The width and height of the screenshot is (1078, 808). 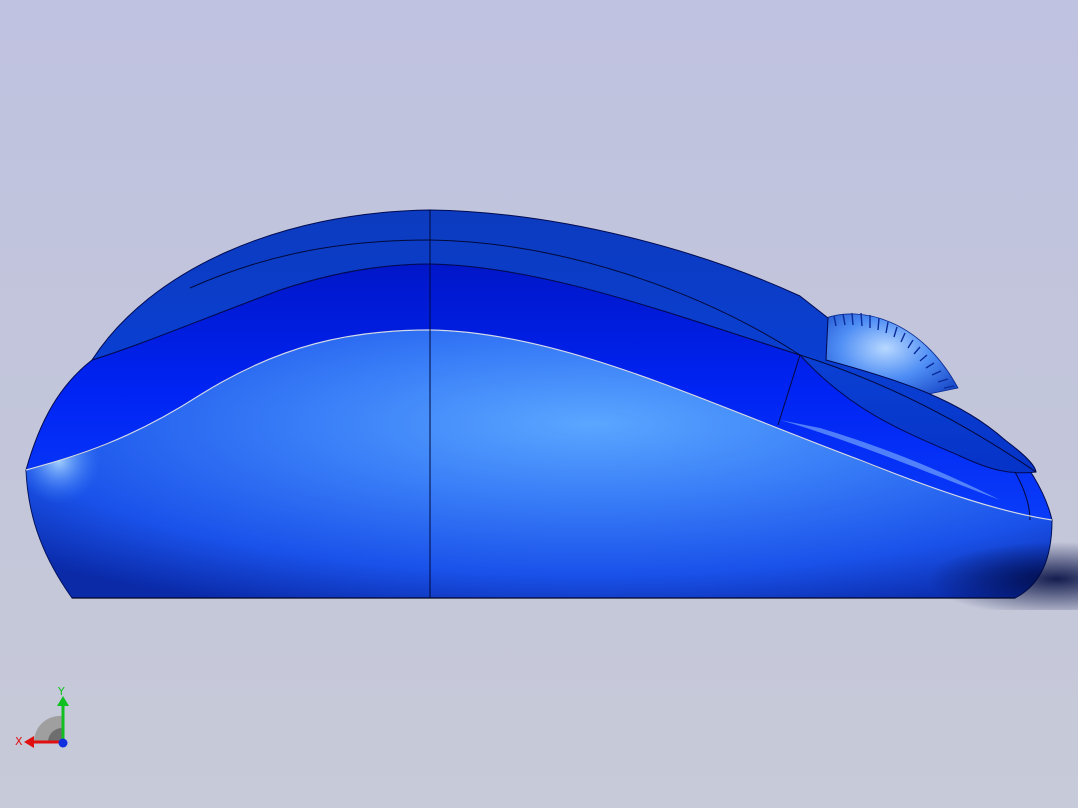 What do you see at coordinates (61, 691) in the screenshot?
I see `y-axis-label: Y` at bounding box center [61, 691].